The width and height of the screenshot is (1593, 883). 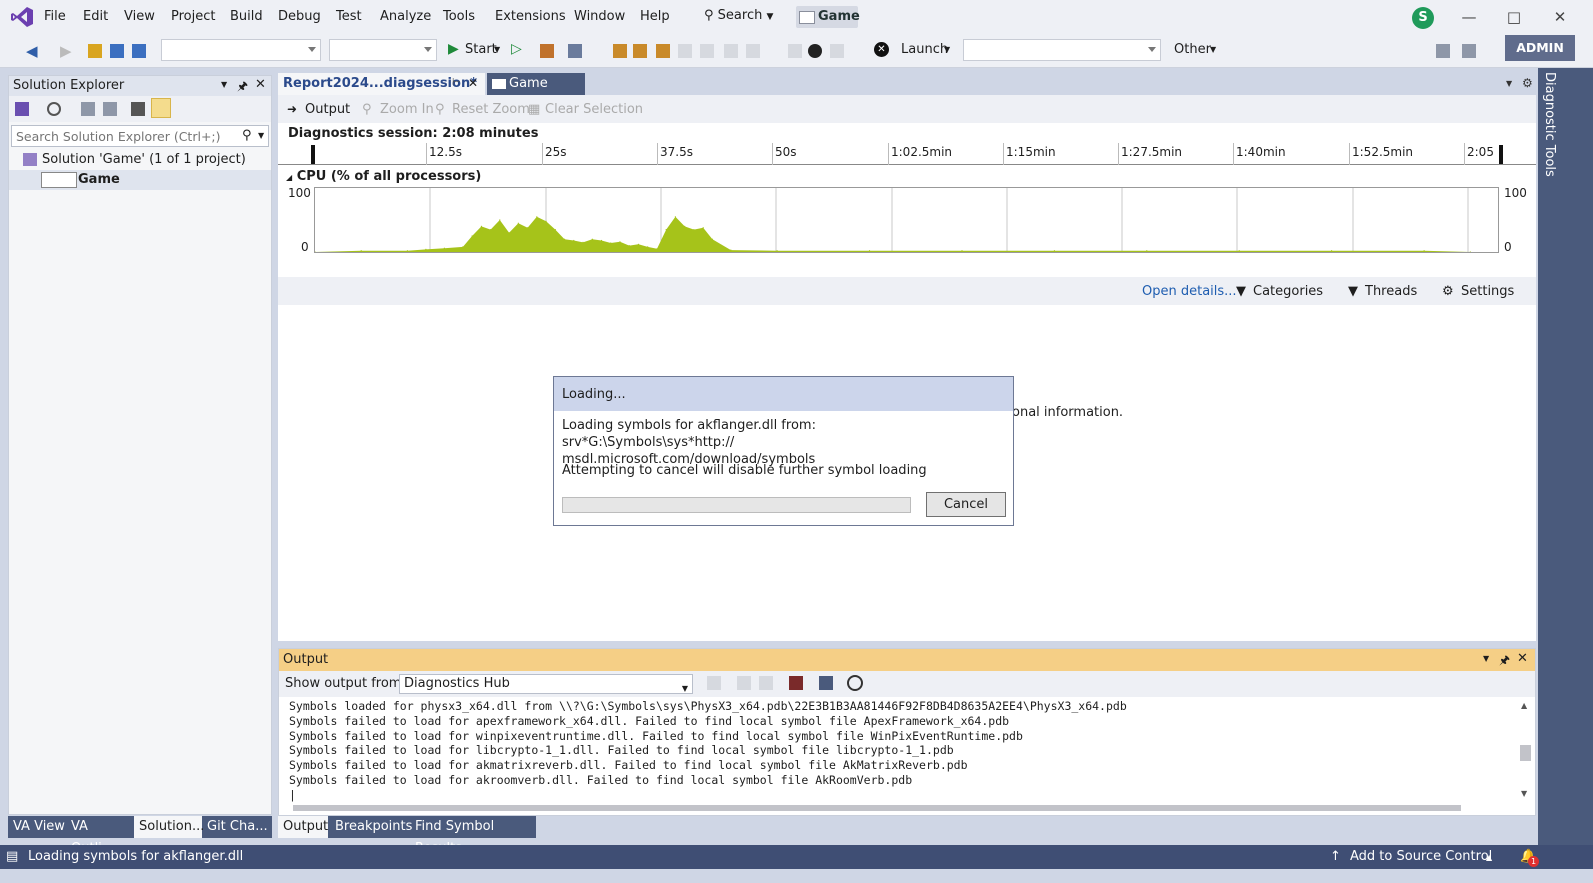 I want to click on spell-check-icon, so click(x=753, y=51).